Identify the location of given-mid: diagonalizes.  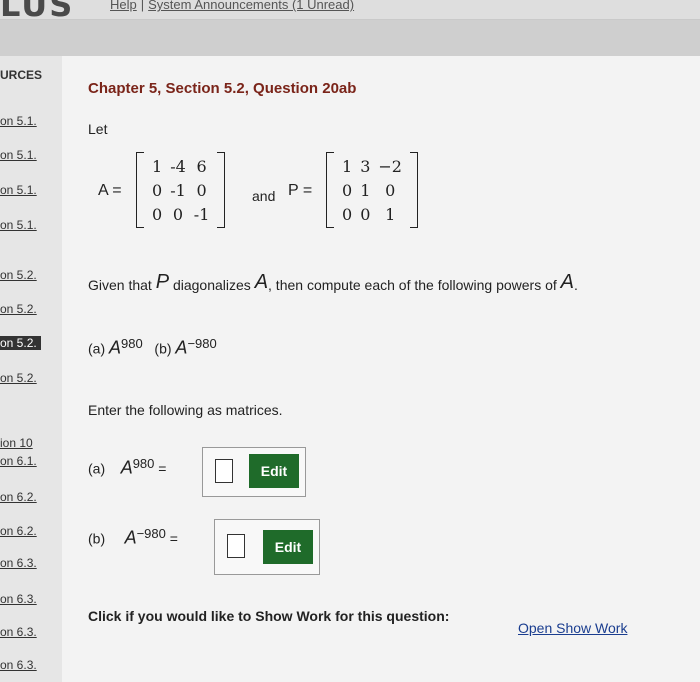
(211, 285).